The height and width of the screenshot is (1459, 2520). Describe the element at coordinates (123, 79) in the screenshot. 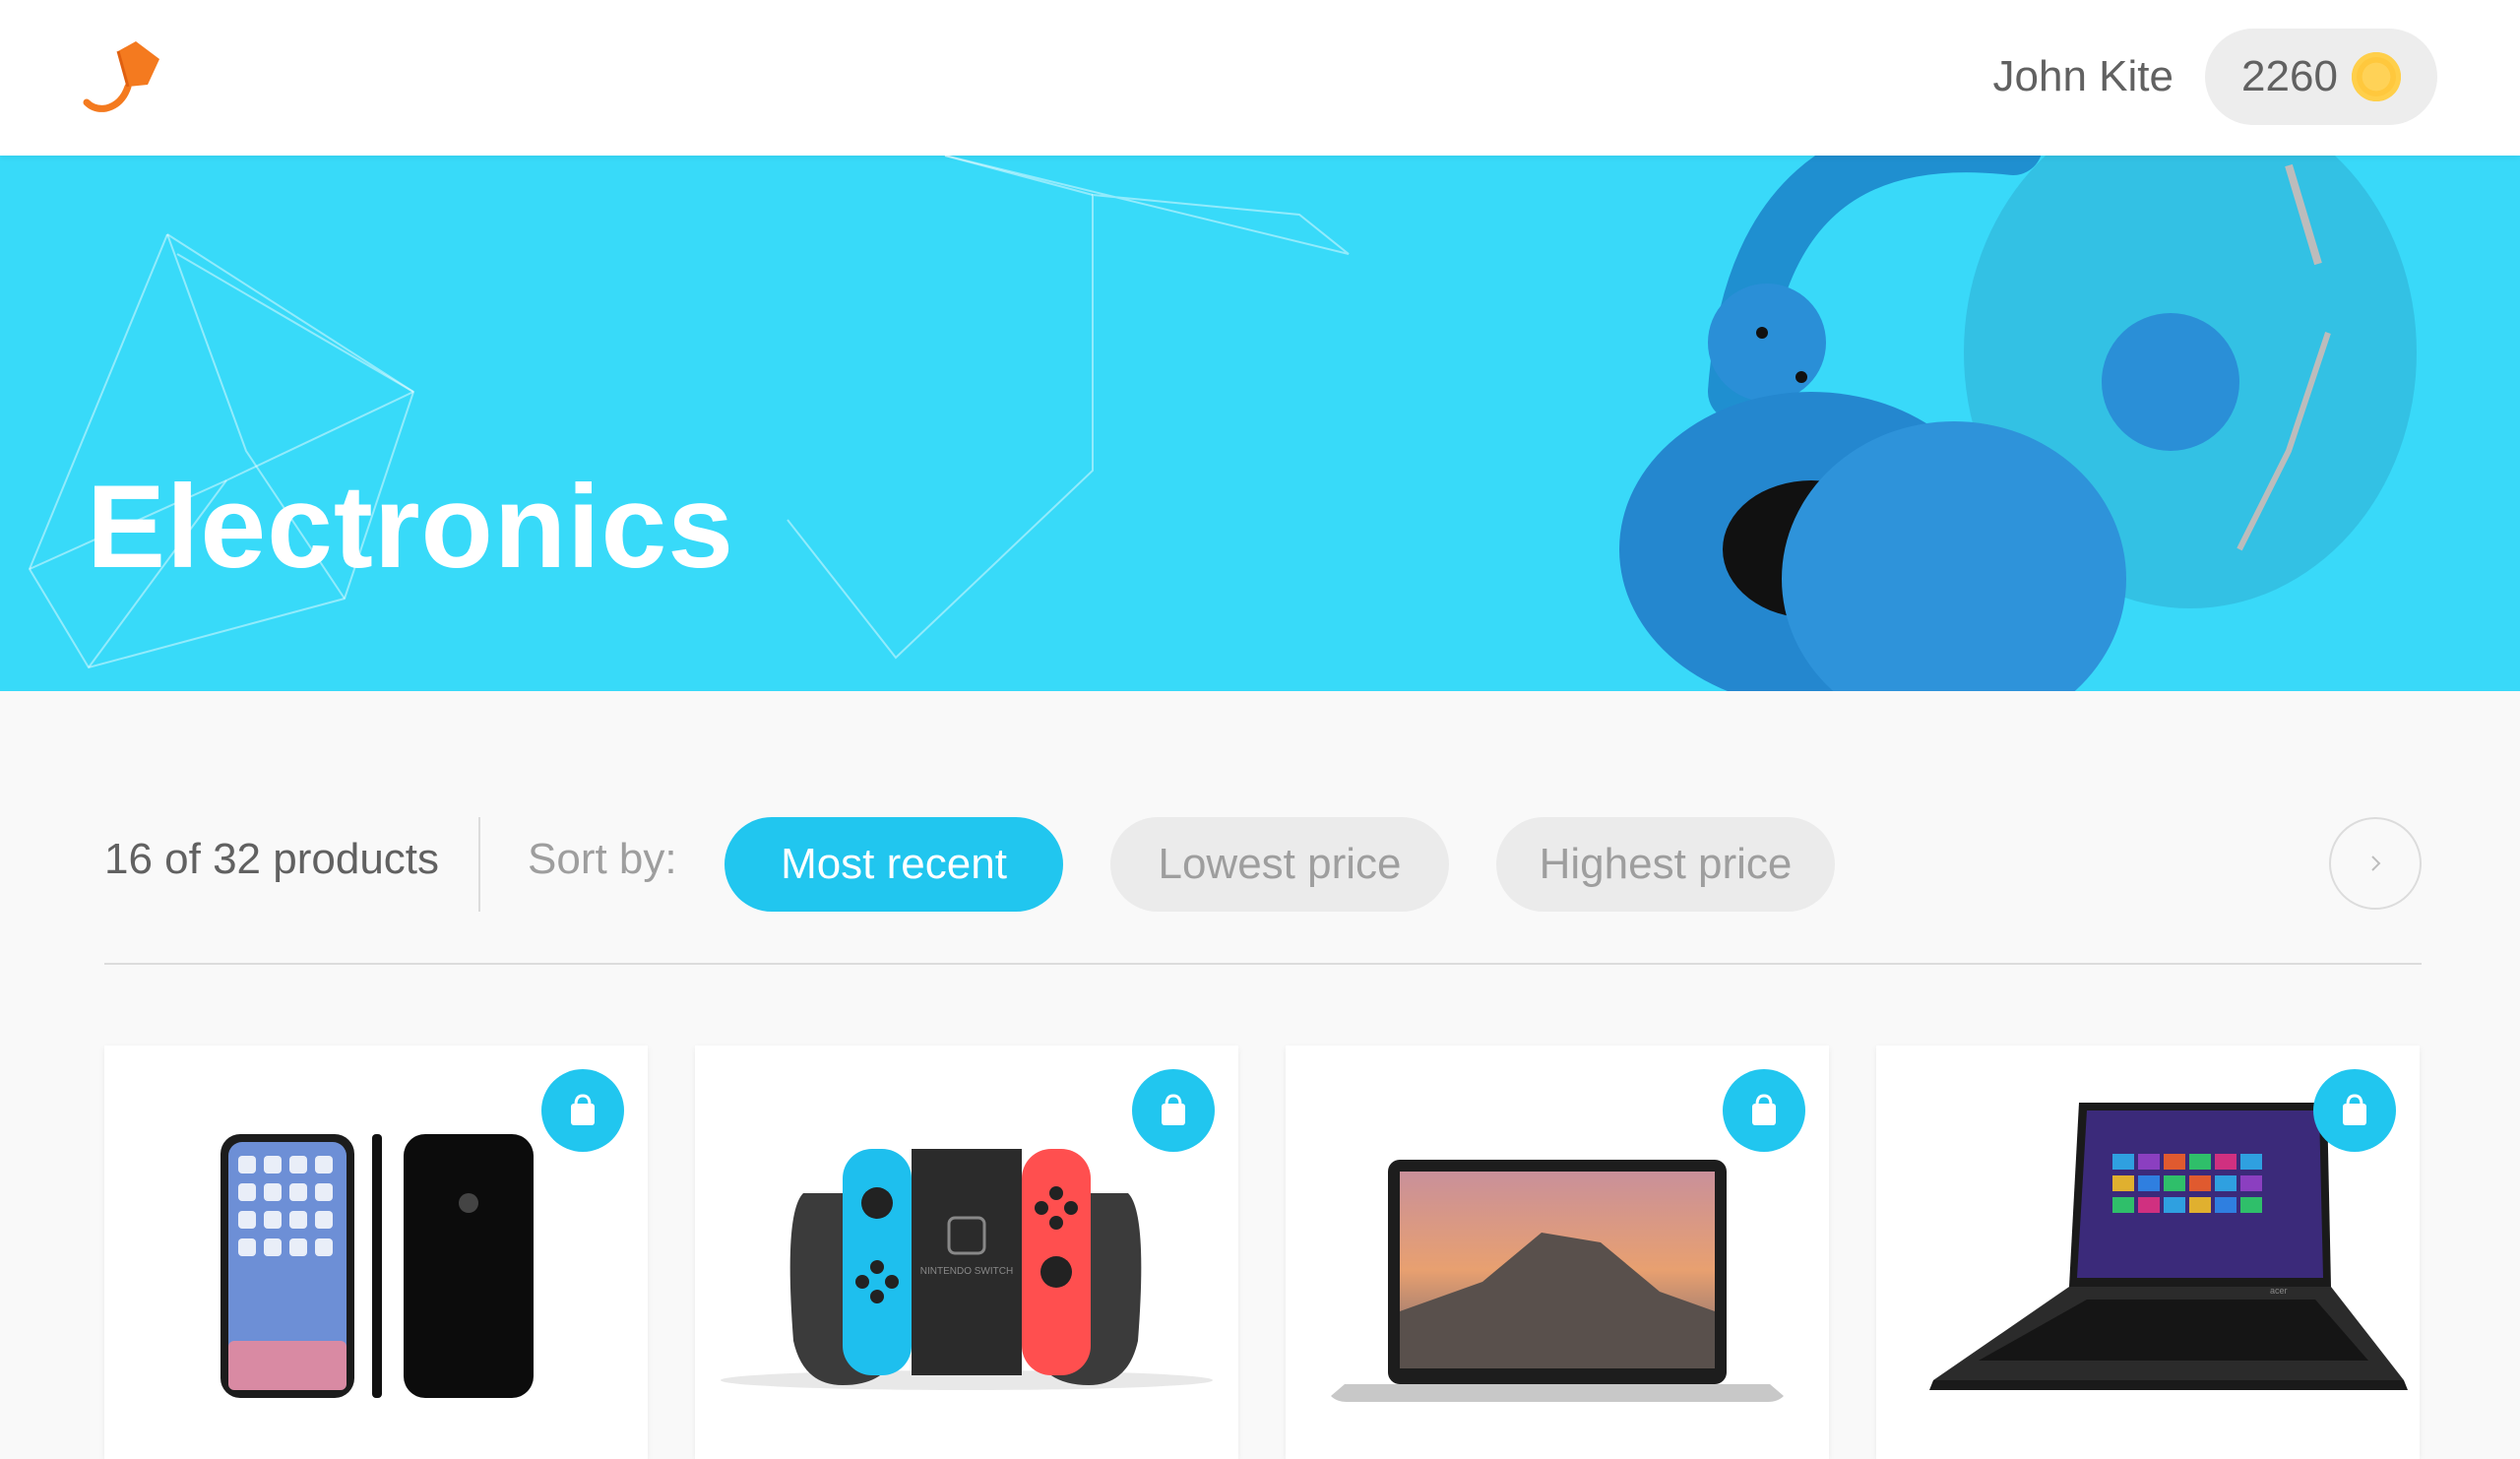

I see `dropp-bag-logo-icon` at that location.